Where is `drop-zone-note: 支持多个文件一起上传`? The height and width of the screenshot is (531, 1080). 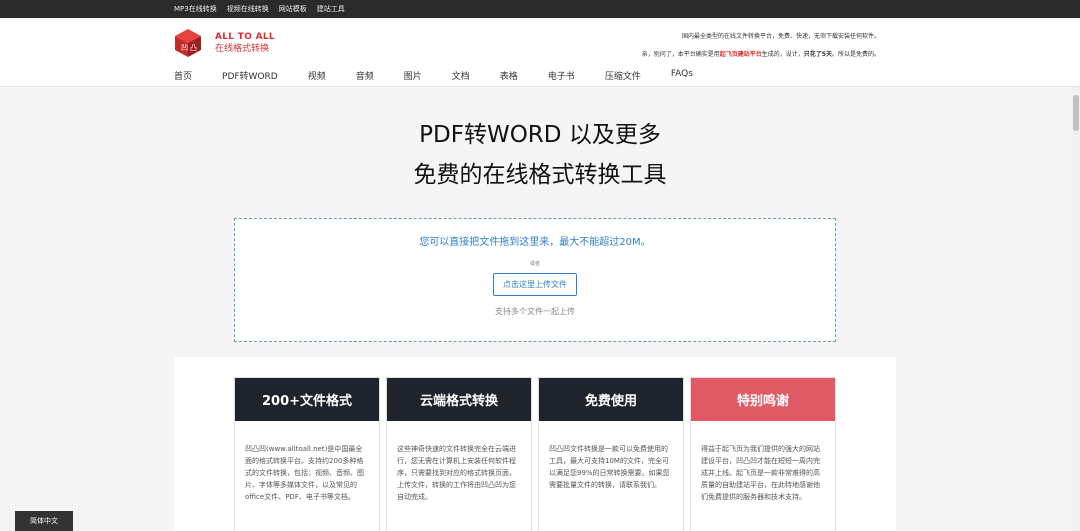
drop-zone-note: 支持多个文件一起上传 is located at coordinates (535, 311).